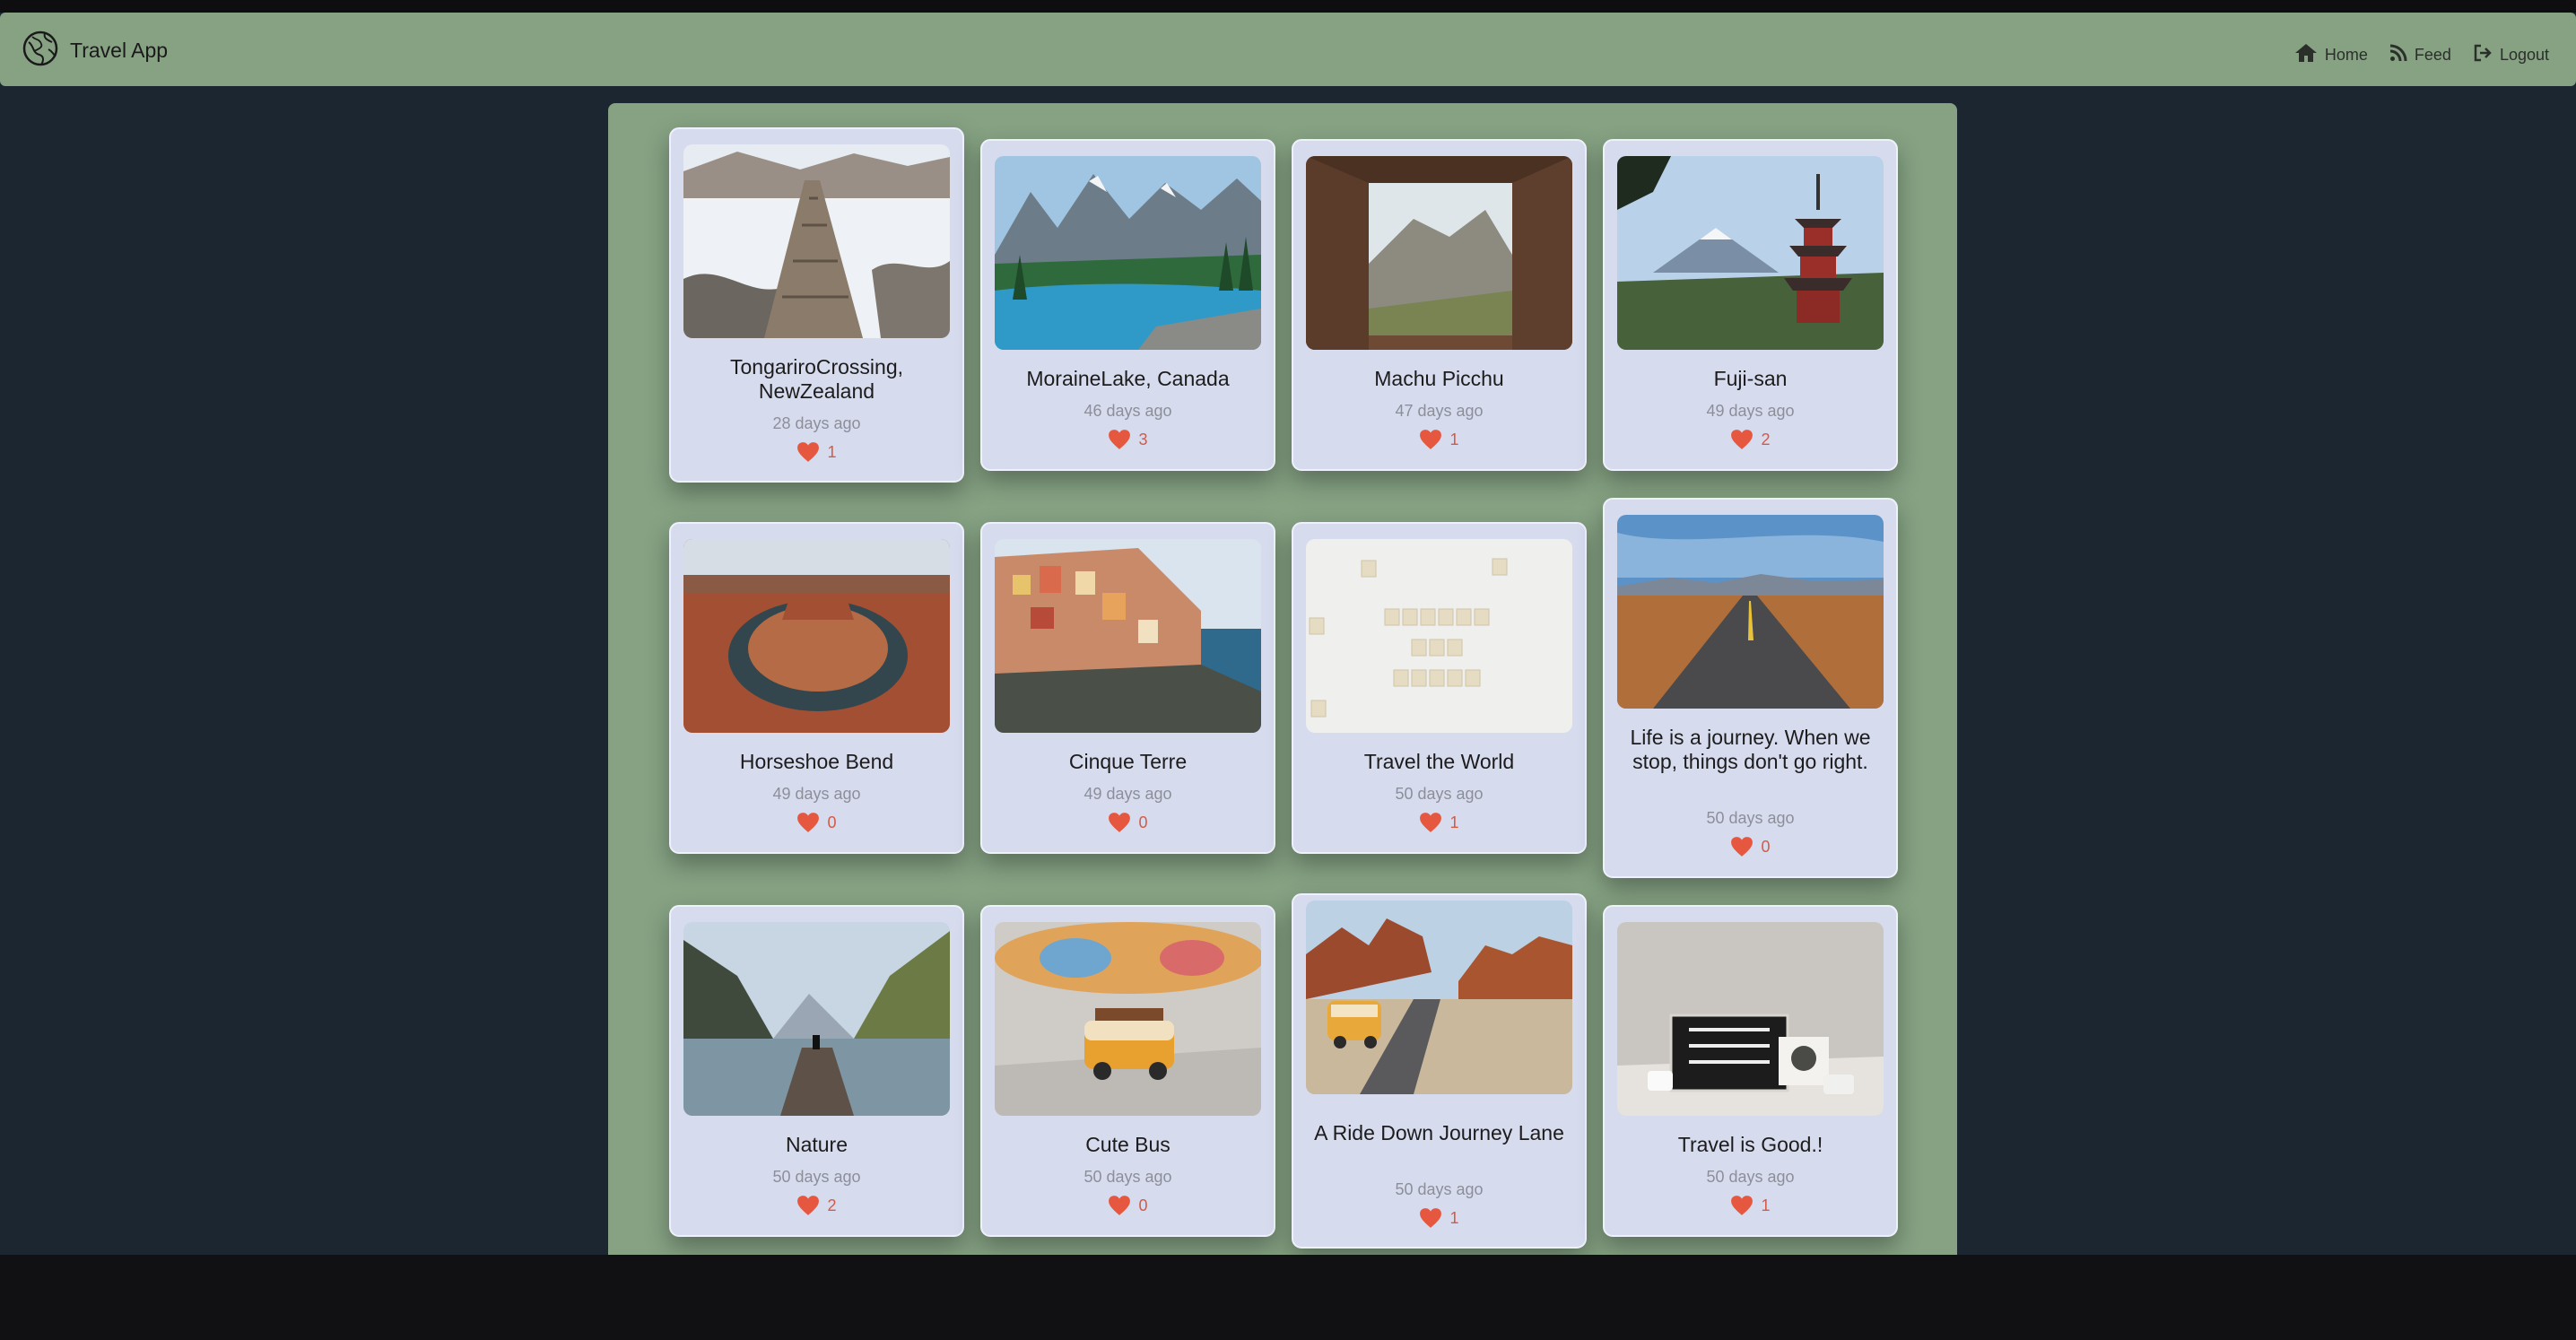 The image size is (2576, 1340). I want to click on post-date: 28 days ago, so click(816, 423).